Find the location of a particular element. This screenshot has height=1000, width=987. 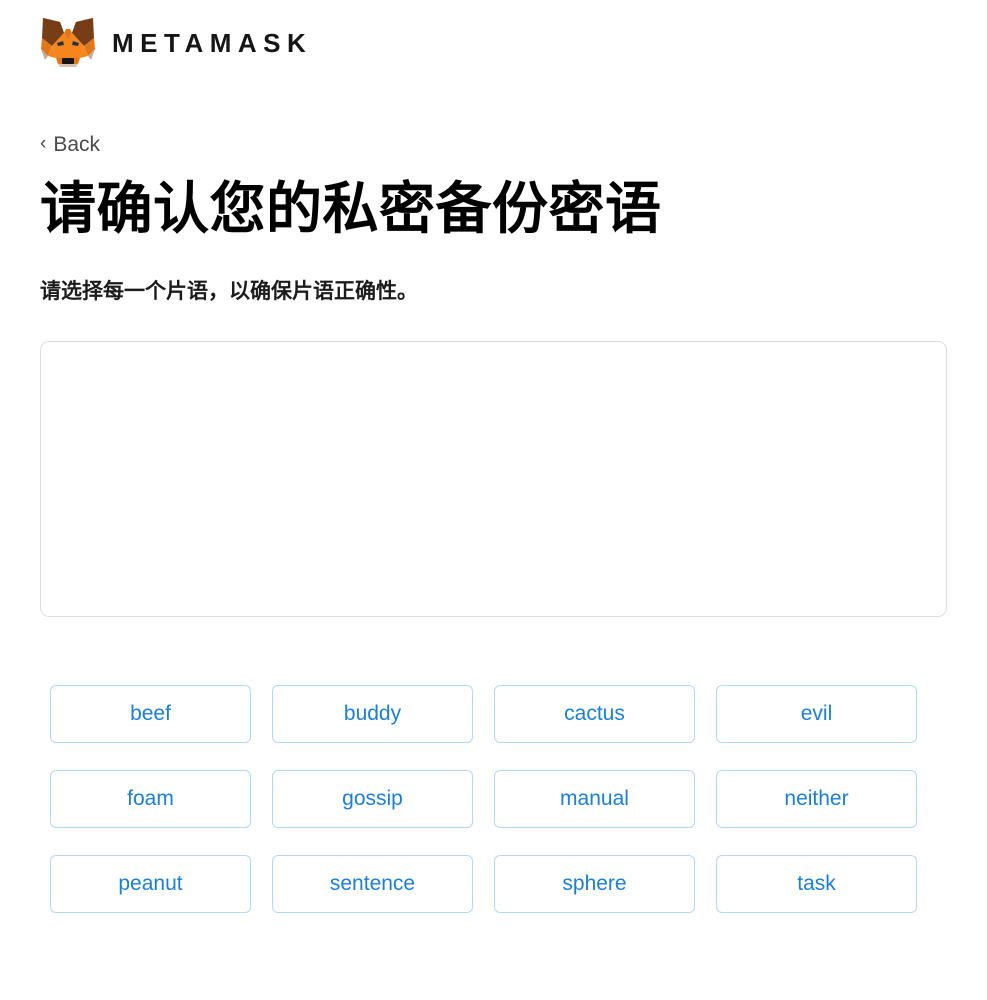

word-chip: beef is located at coordinates (150, 713).